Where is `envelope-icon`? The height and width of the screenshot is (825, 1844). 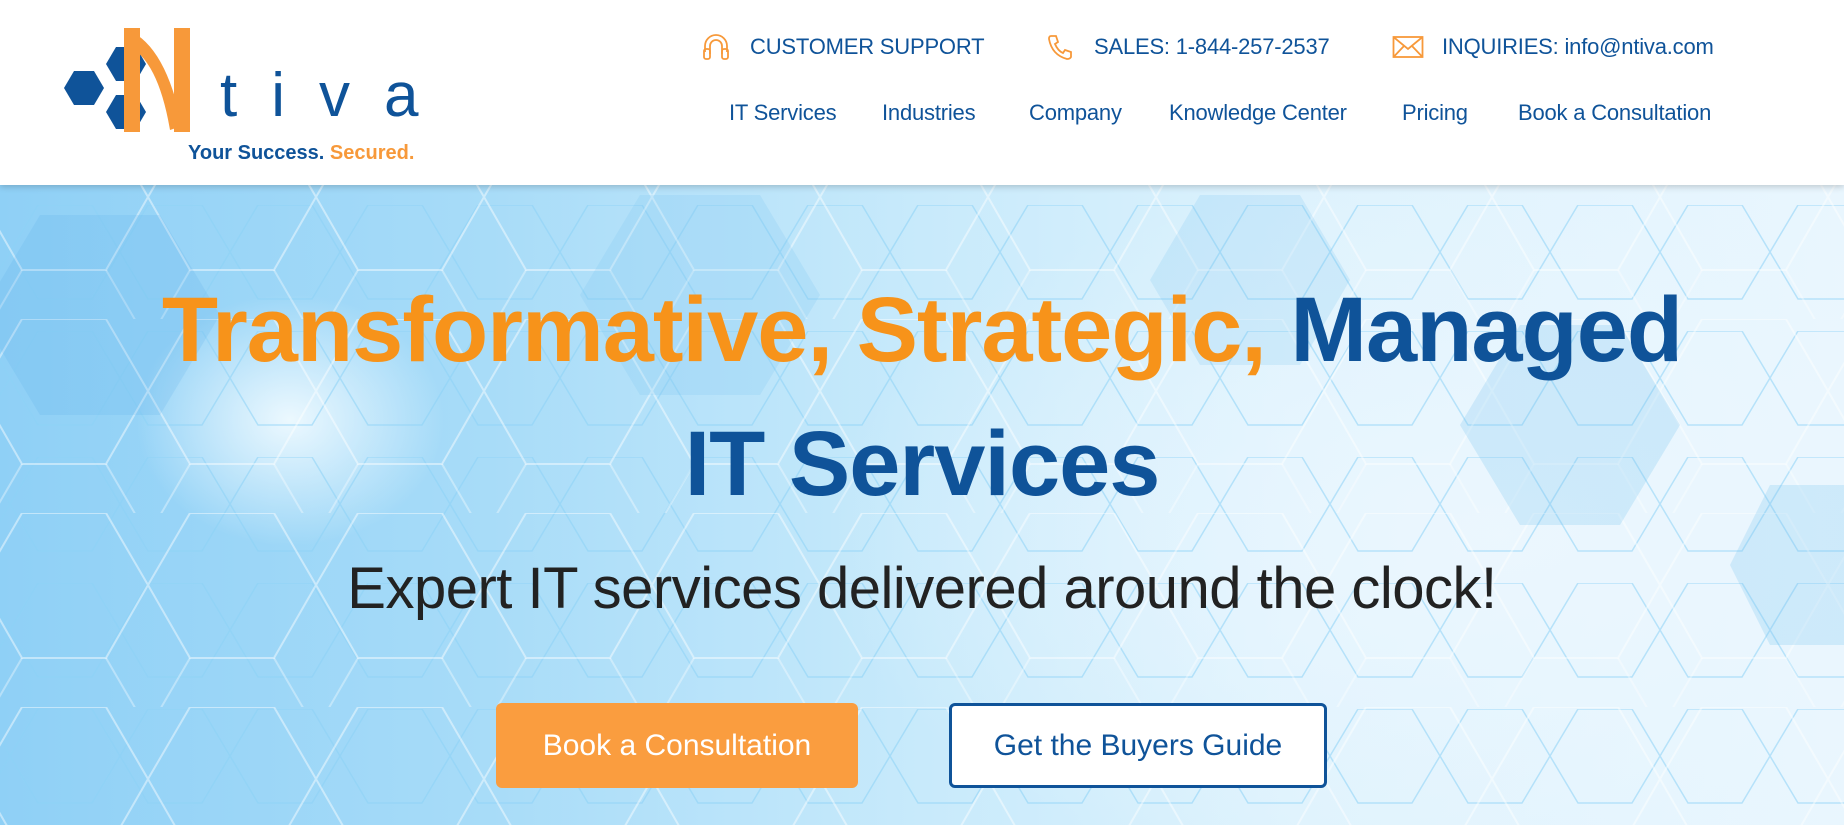
envelope-icon is located at coordinates (1408, 47).